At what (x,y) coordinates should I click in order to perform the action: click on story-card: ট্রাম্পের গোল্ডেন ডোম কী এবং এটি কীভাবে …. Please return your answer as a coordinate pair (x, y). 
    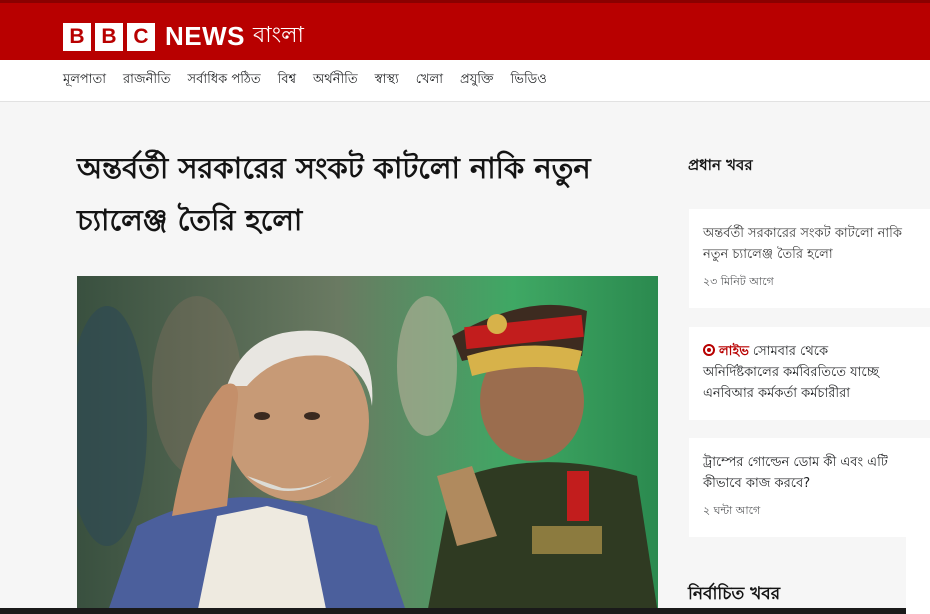
    Looking at the image, I should click on (809, 487).